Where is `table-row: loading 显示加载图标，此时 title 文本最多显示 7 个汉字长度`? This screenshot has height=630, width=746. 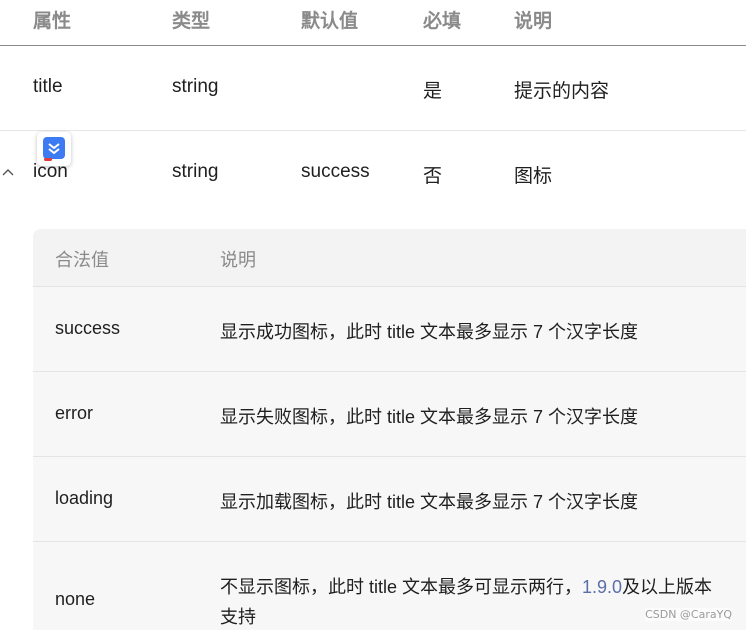 table-row: loading 显示加载图标，此时 title 文本最多显示 7 个汉字长度 is located at coordinates (389, 499).